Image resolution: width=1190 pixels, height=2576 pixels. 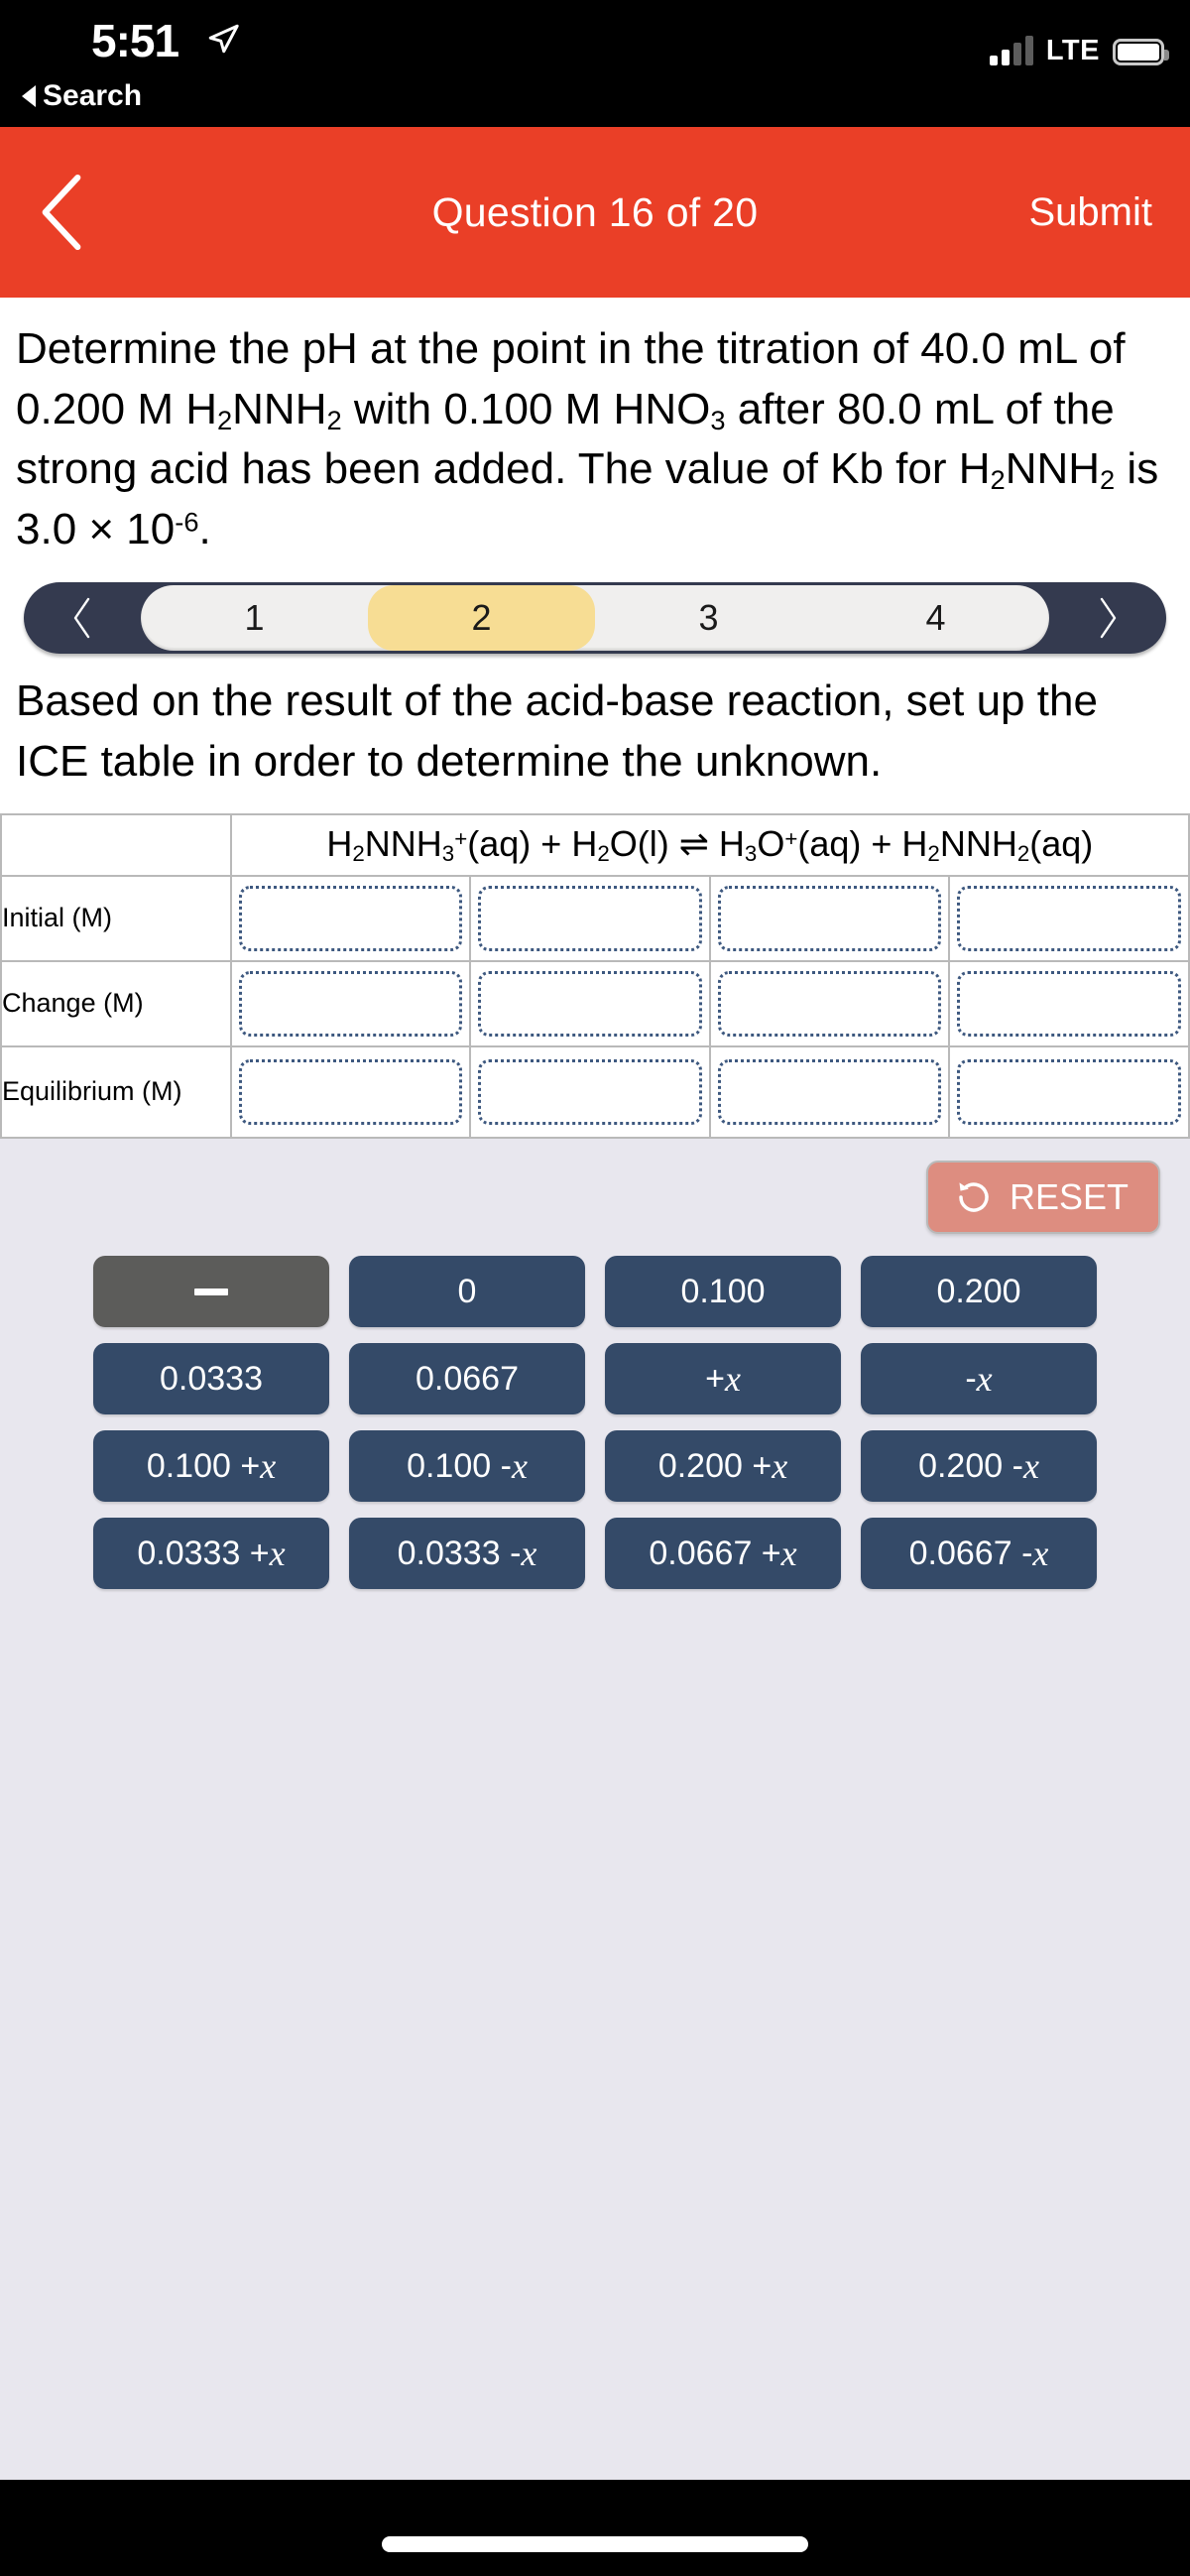 I want to click on table-row: Equilibrium (M), so click(x=595, y=1092).